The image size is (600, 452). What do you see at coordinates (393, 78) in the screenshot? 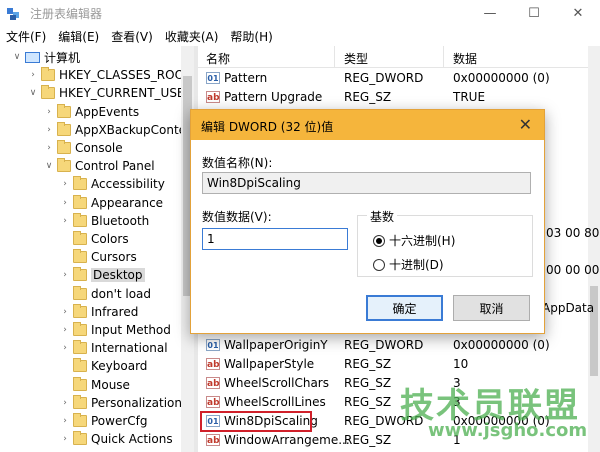
I see `list-row: 01 Pattern REG_DWORD 0x00000000 (0)` at bounding box center [393, 78].